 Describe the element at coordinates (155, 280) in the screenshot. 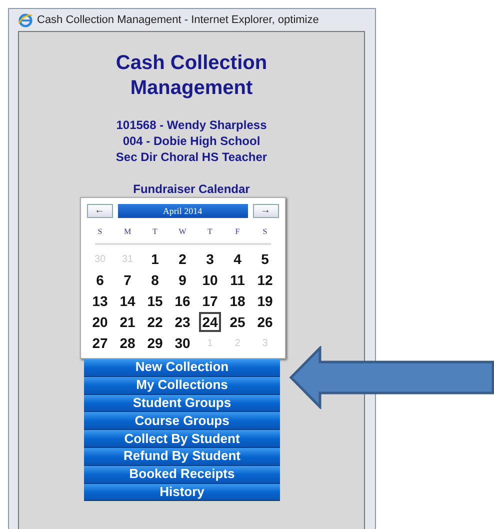

I see `calendar-day: 8` at that location.